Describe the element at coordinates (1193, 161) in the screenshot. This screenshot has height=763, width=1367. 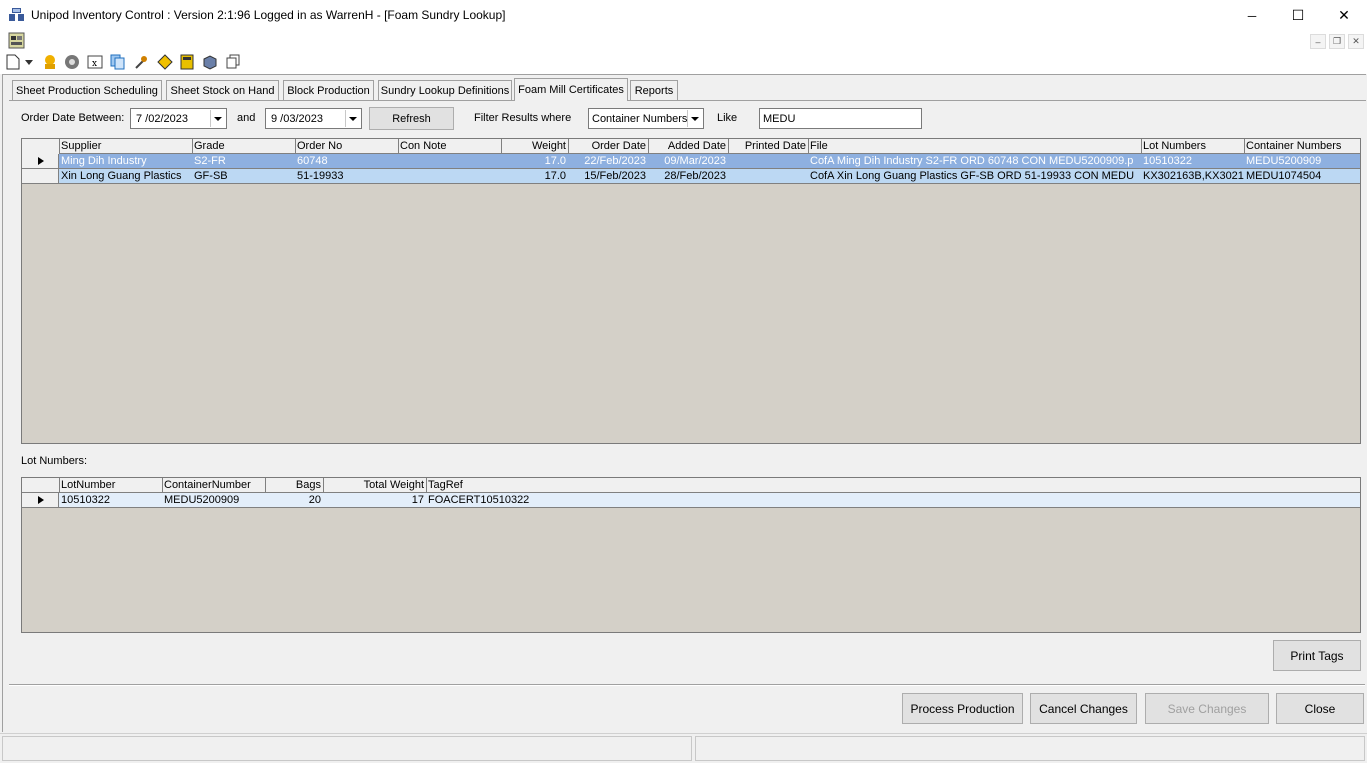
I see `cell-lot-numbers: 10510322` at that location.